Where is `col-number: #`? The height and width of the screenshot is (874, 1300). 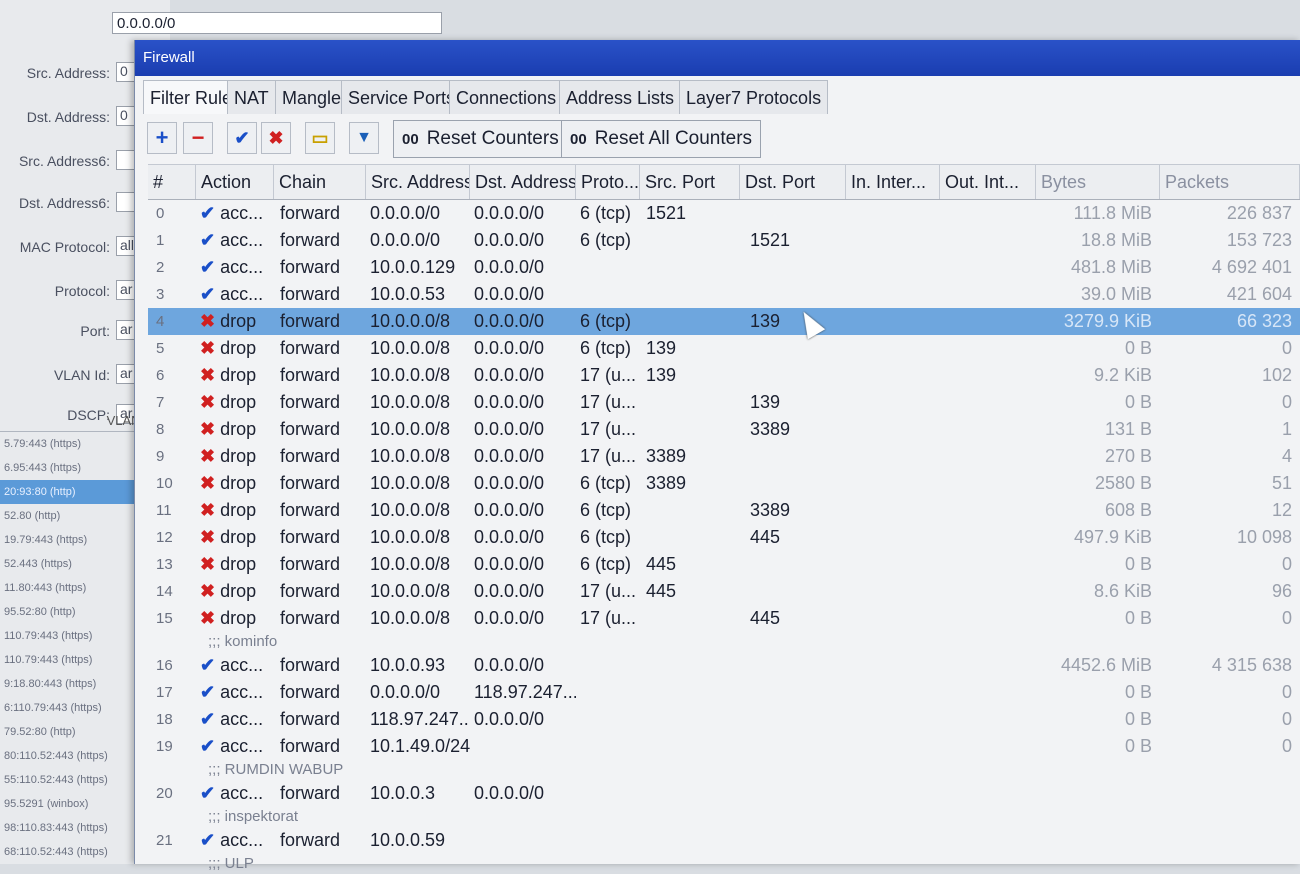 col-number: # is located at coordinates (172, 182).